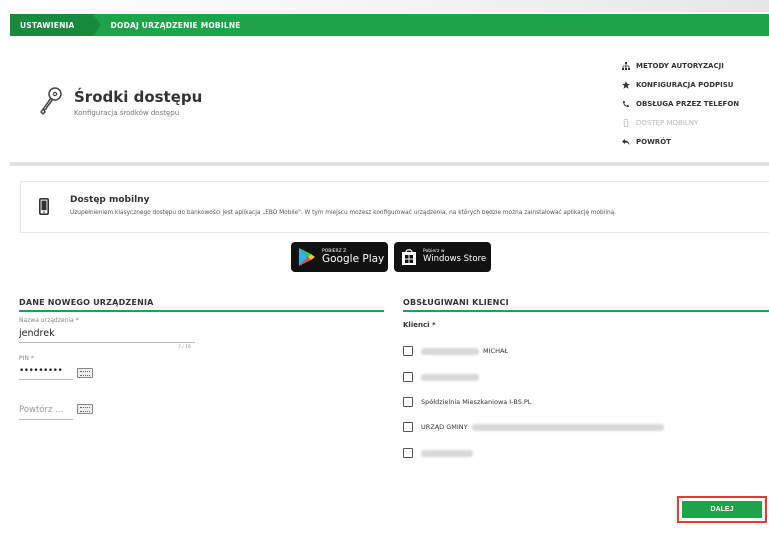 The width and height of the screenshot is (769, 534). I want to click on google-play-badge: POBIERZ Z Google Play, so click(339, 257).